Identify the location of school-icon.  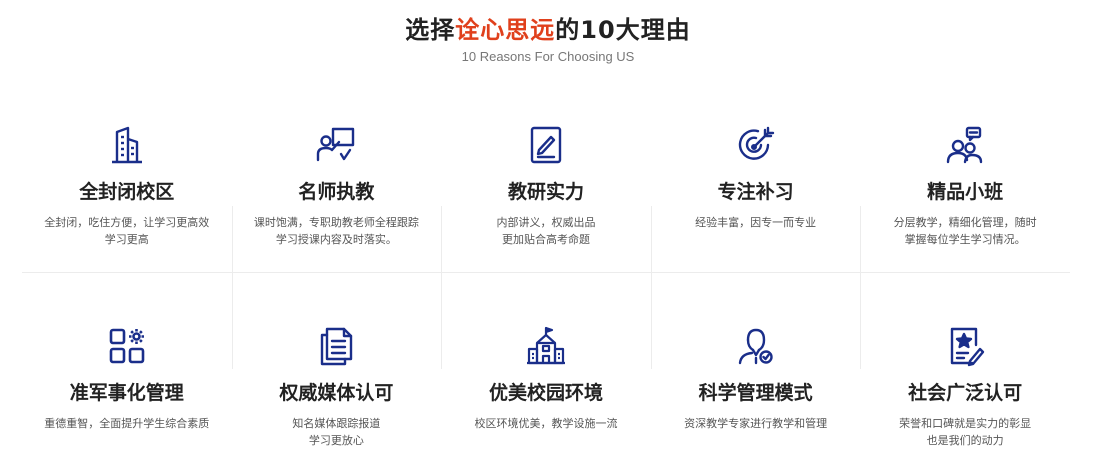
(545, 345).